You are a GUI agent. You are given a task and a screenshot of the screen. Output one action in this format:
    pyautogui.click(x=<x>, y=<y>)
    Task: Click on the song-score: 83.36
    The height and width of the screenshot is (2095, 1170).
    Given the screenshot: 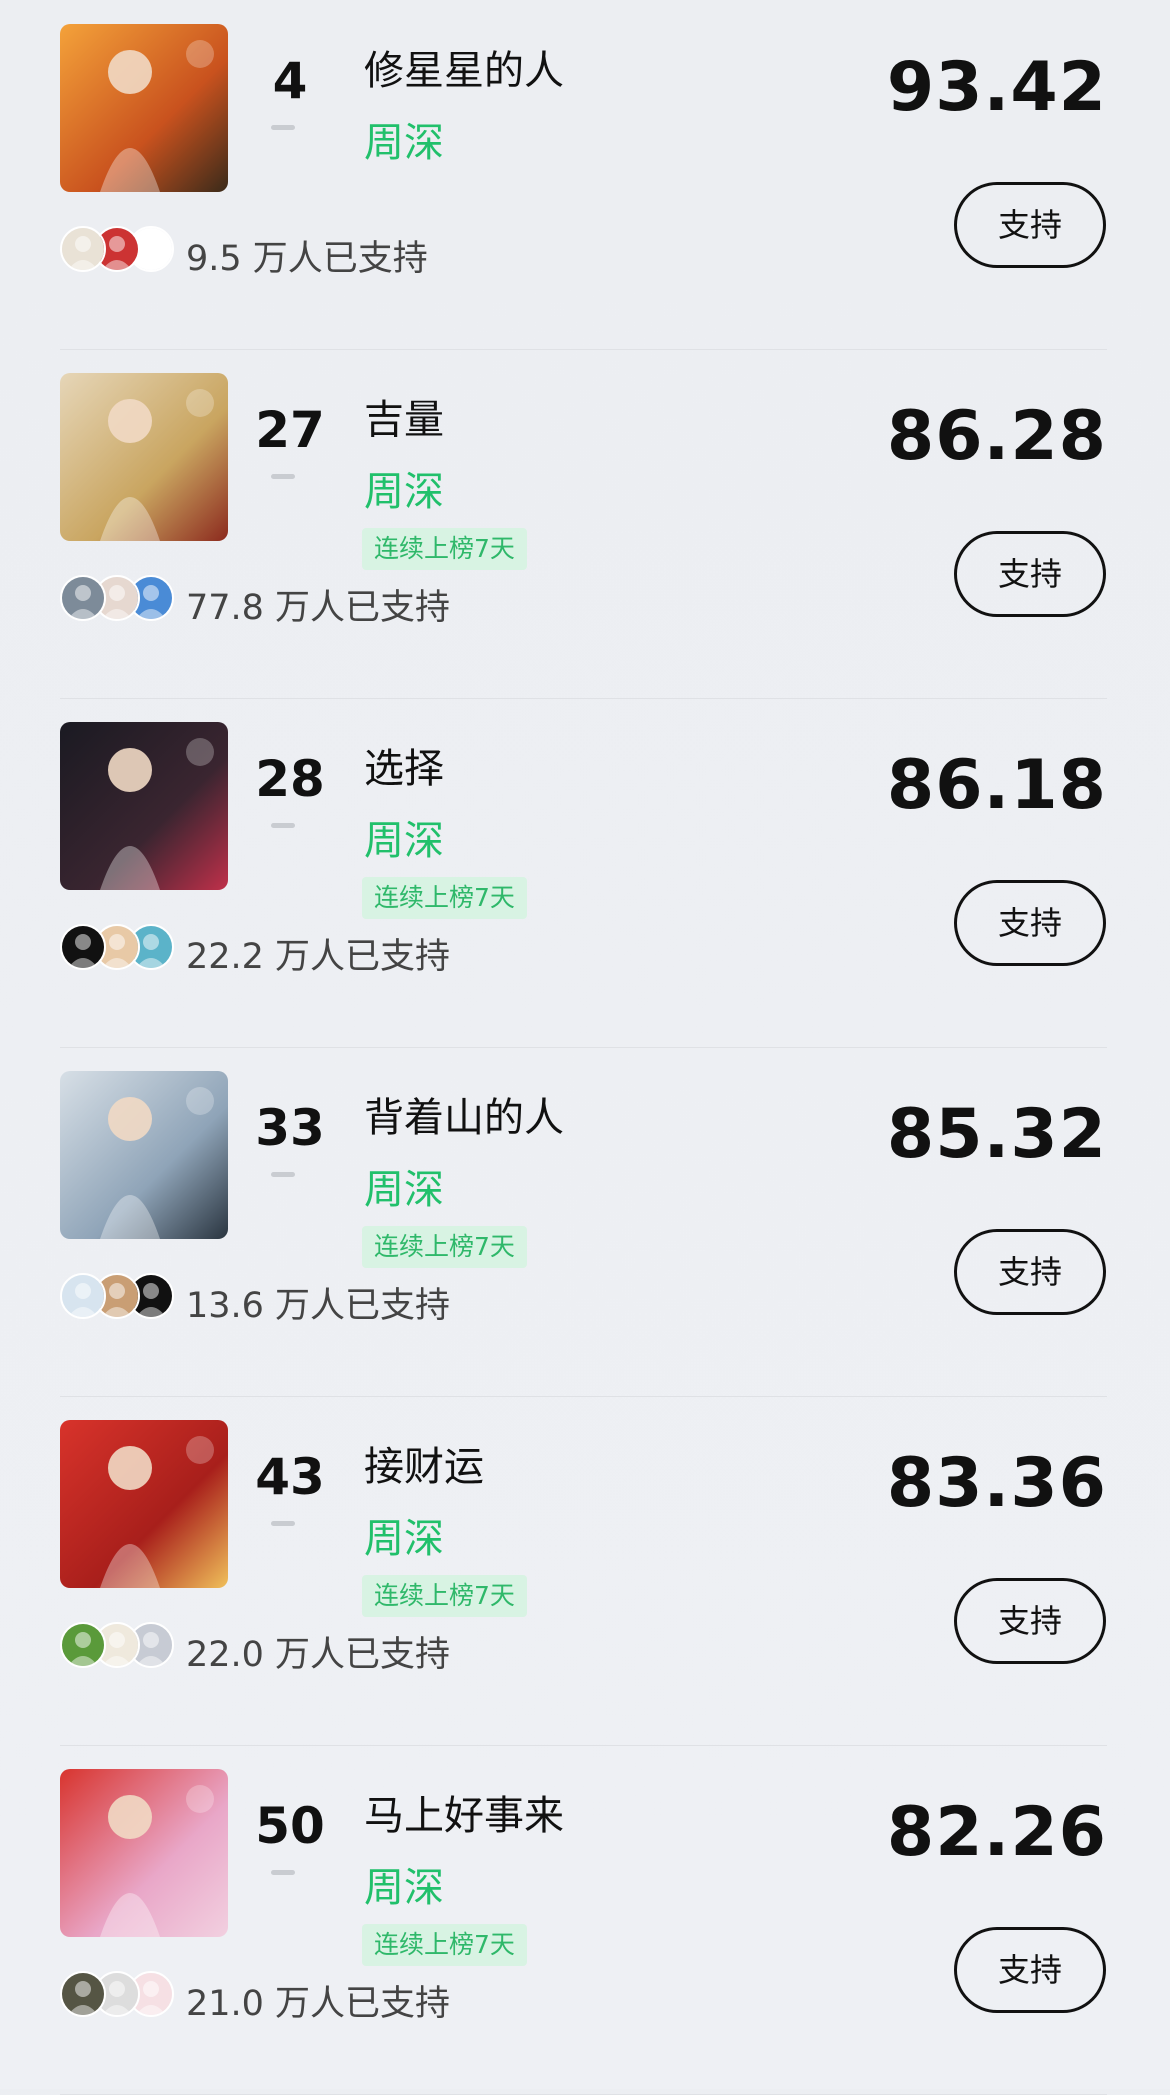 What is the action you would take?
    pyautogui.click(x=996, y=1483)
    